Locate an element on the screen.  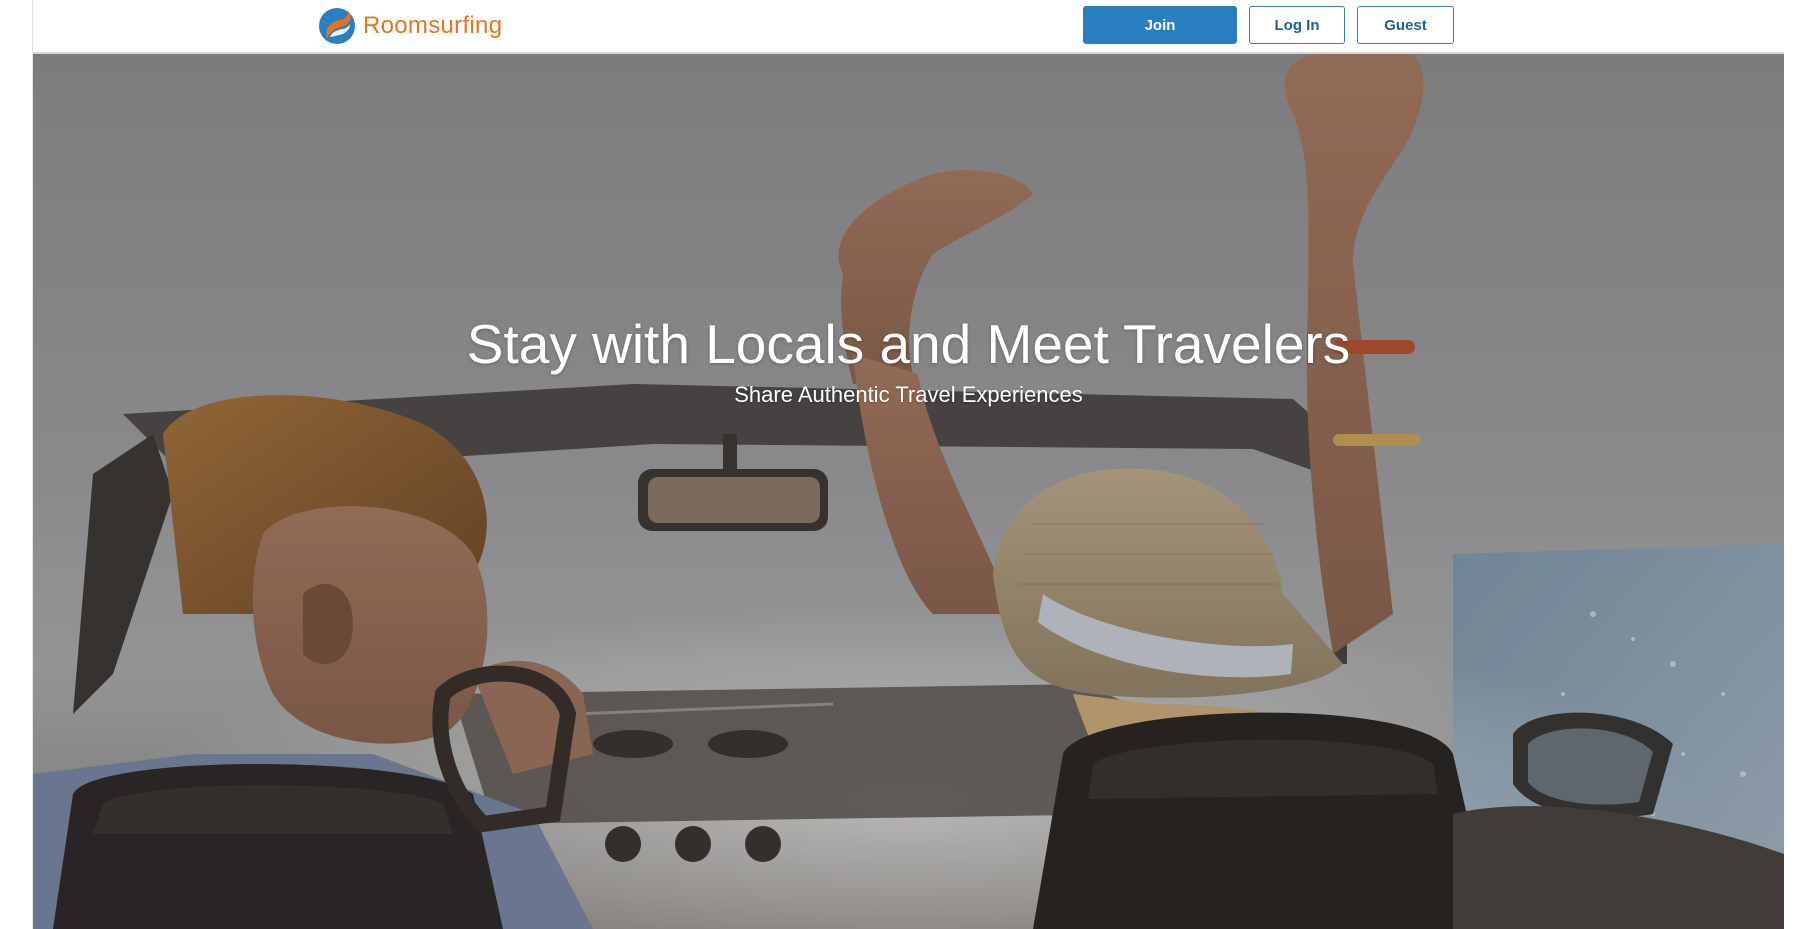
hero-title: Stay with Locals and Meet Travelers is located at coordinates (908, 344).